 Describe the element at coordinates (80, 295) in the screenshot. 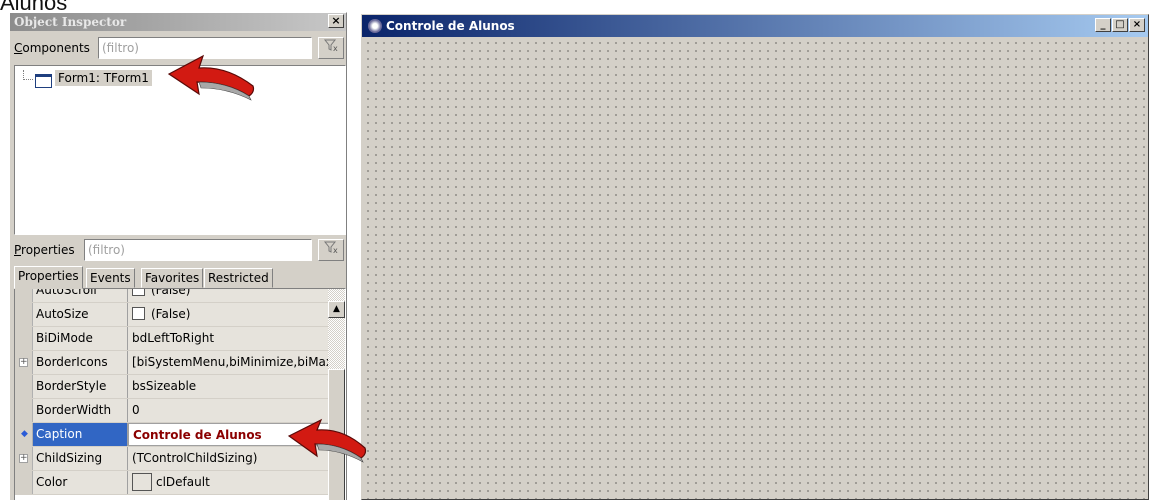

I see `property-name: AutoScroll` at that location.